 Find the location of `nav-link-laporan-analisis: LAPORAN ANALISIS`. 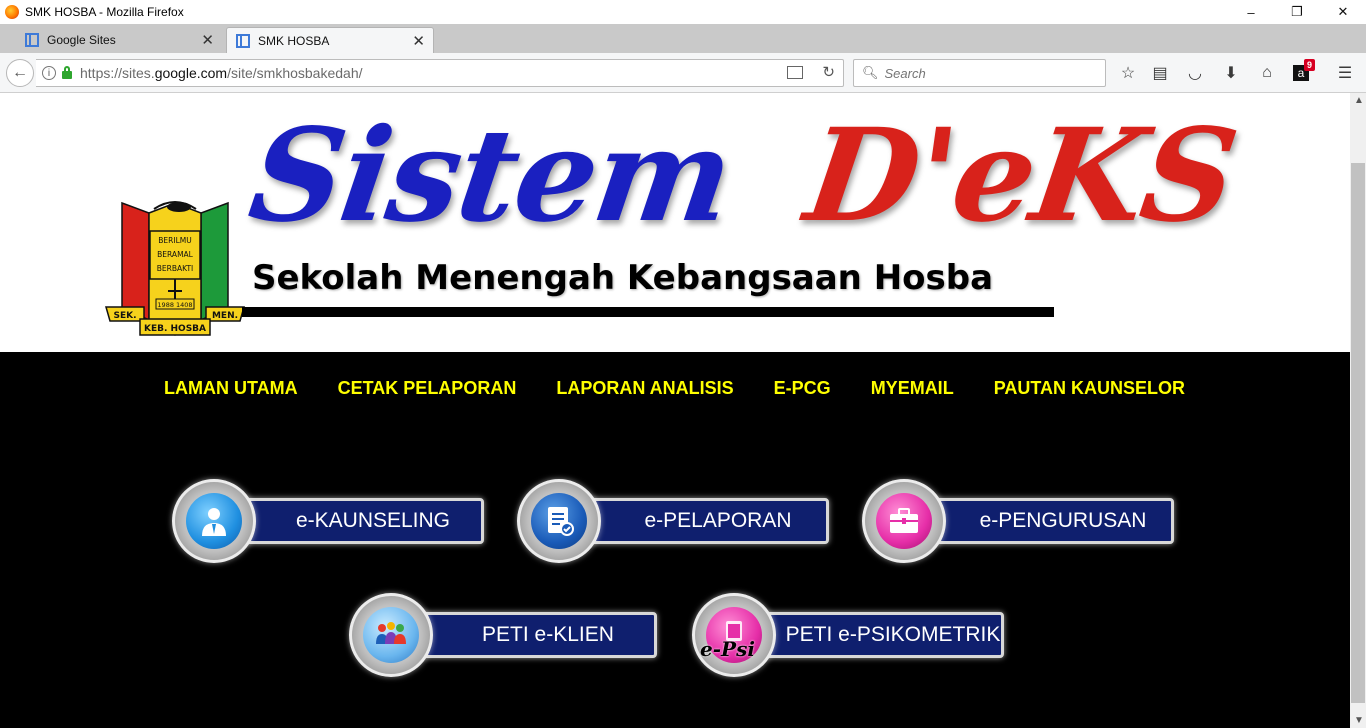

nav-link-laporan-analisis: LAPORAN ANALISIS is located at coordinates (644, 388).